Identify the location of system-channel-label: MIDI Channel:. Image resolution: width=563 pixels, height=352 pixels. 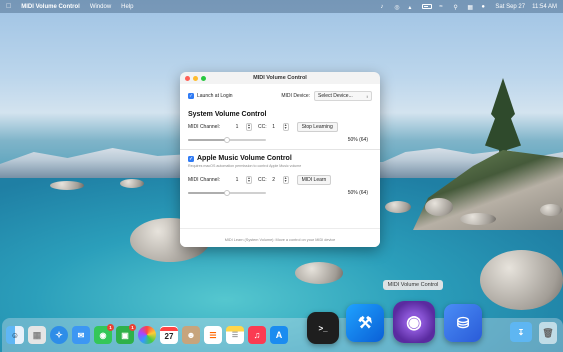
(204, 127).